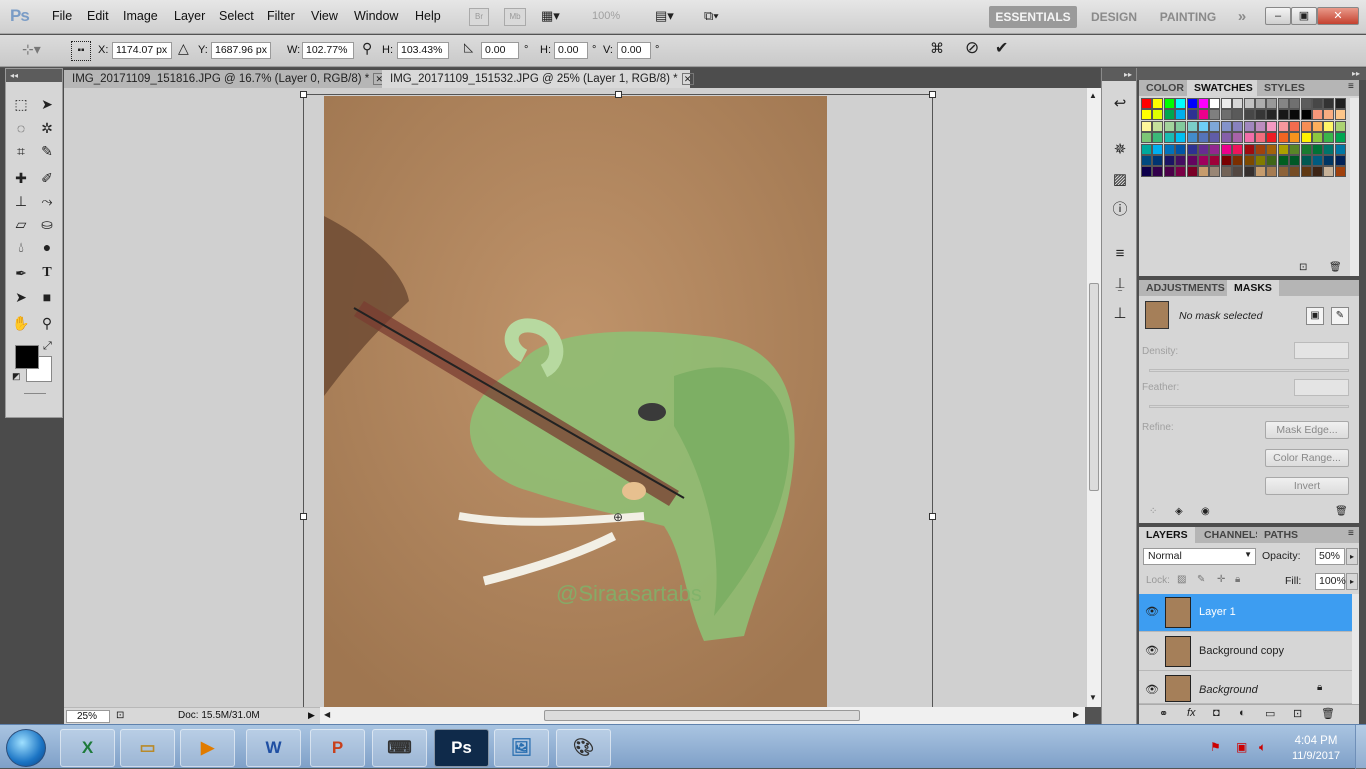 This screenshot has height=769, width=1366. What do you see at coordinates (702, 715) in the screenshot?
I see `horizontal-scrollbar: ◀ ▶` at bounding box center [702, 715].